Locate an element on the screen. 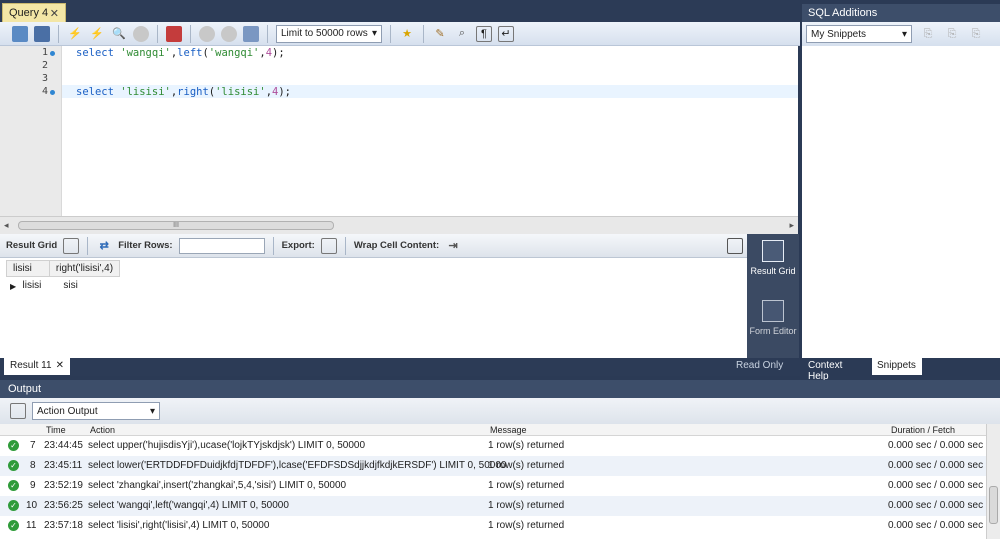 This screenshot has width=1000, height=539. open-folder-icon is located at coordinates (20, 33).